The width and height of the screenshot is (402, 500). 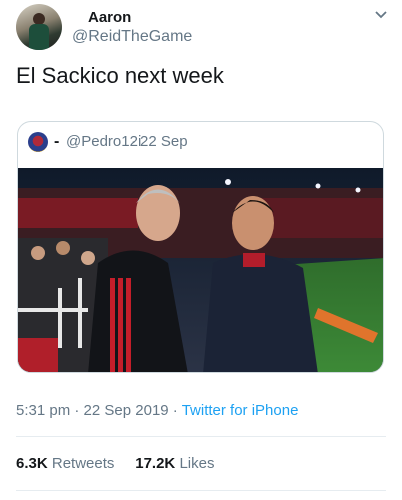 I want to click on quoted-avatar, so click(x=38, y=142).